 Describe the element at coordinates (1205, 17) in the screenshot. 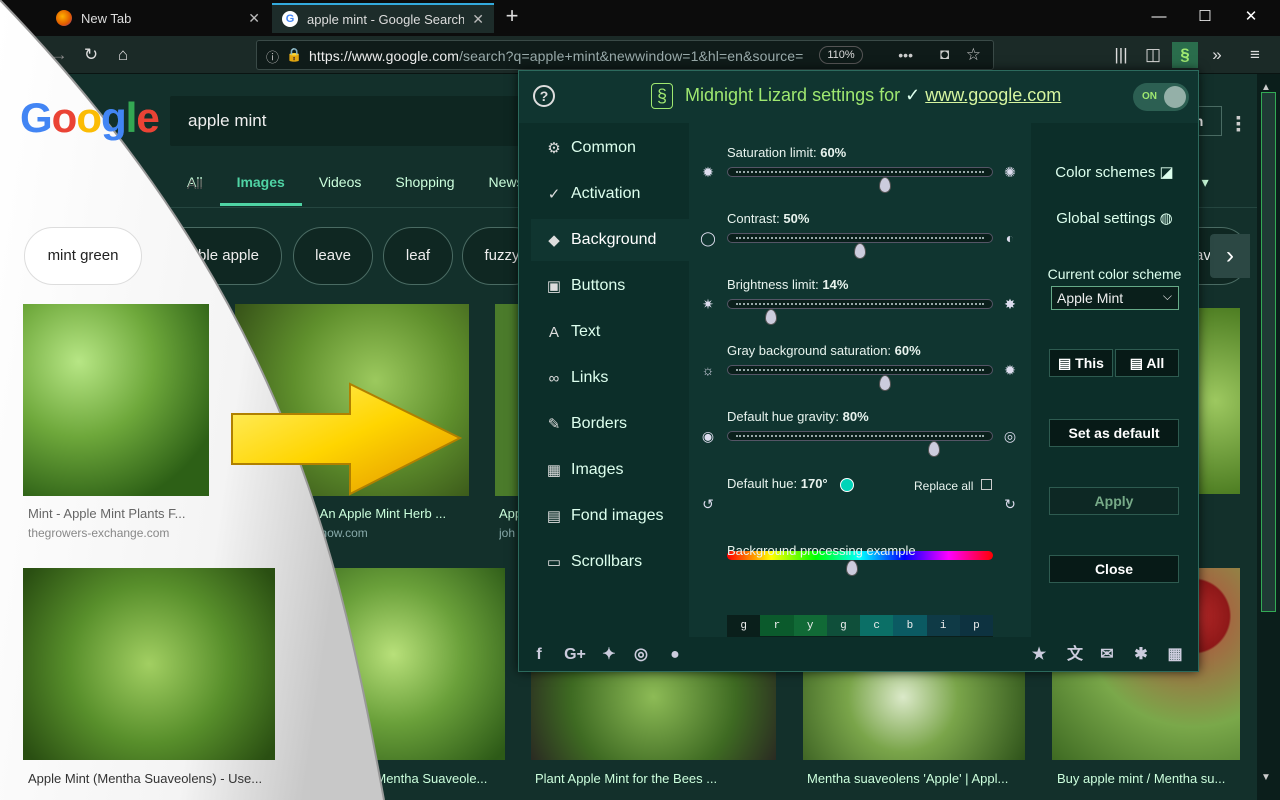

I see `maximize-button: ☐` at that location.